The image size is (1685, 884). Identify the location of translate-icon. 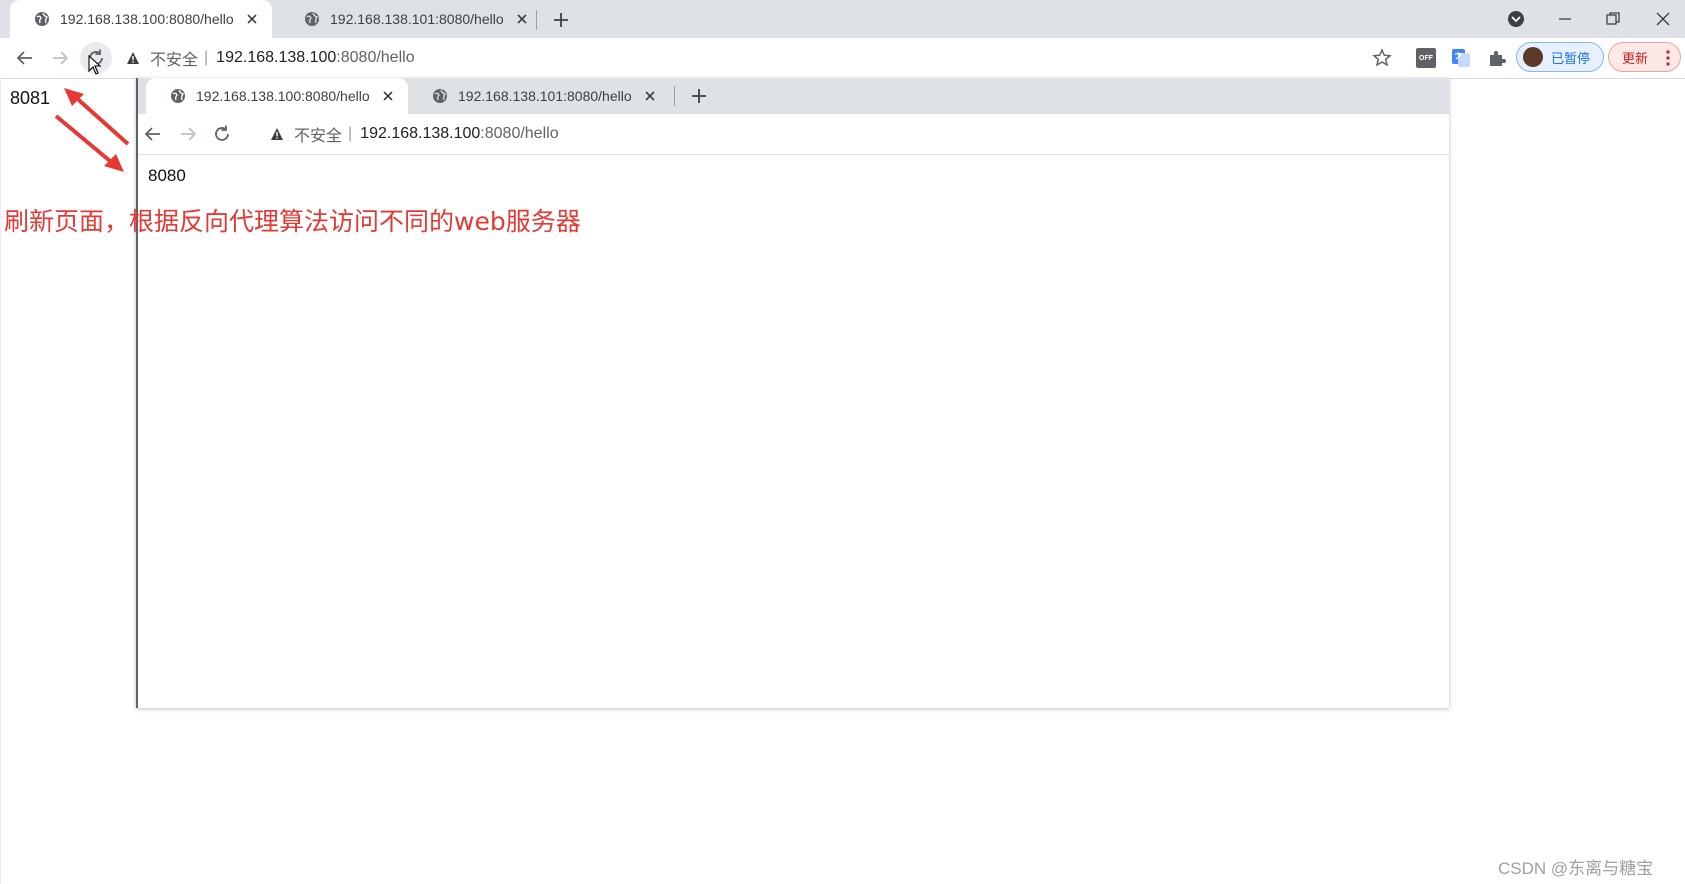
(1461, 58).